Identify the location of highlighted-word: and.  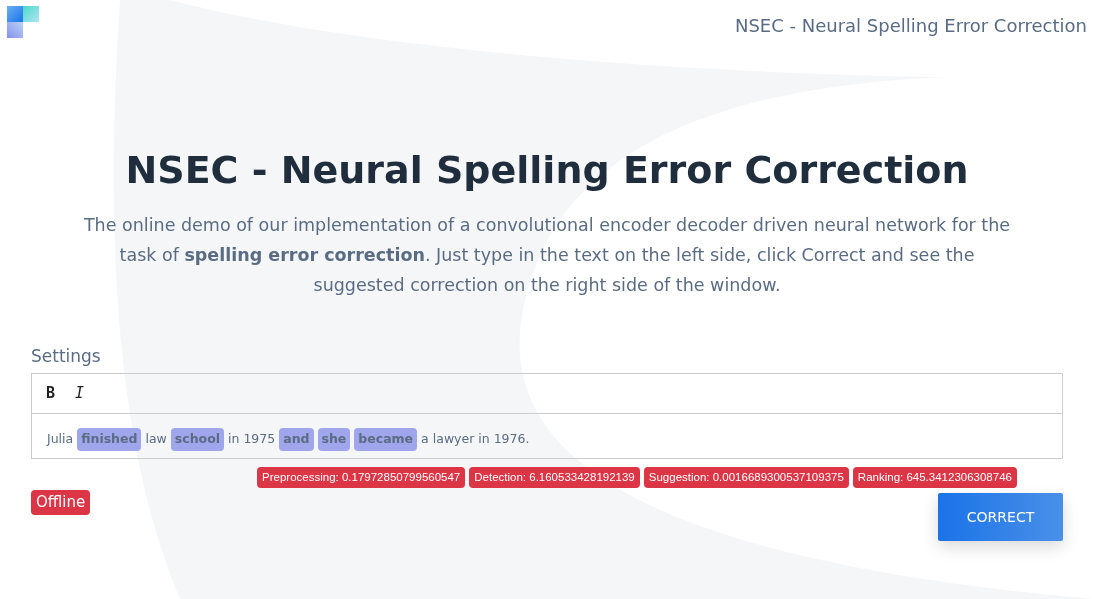
(296, 439).